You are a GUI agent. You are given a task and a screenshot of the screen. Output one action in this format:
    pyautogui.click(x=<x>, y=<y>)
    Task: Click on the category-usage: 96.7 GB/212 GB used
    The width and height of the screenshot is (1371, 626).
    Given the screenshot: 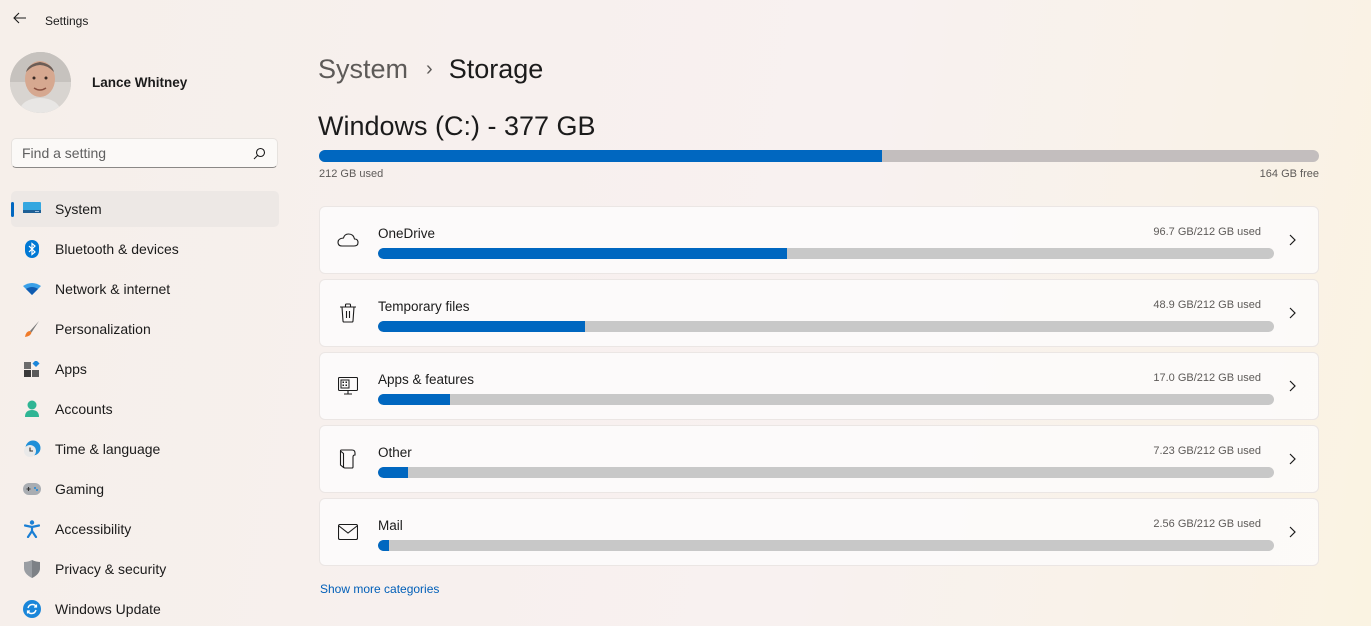 What is the action you would take?
    pyautogui.click(x=1207, y=232)
    